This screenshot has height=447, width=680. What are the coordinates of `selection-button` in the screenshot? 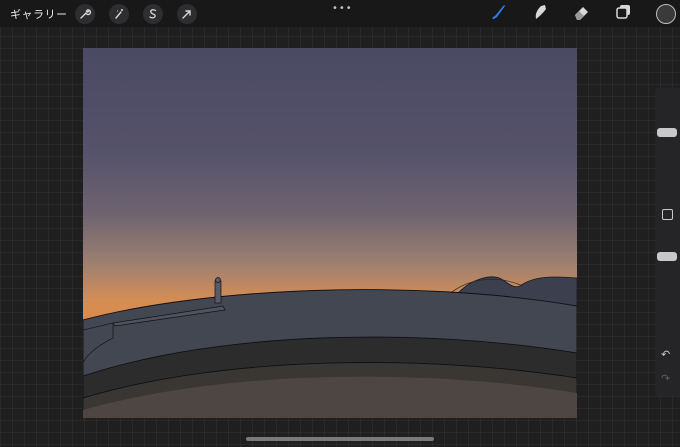 It's located at (153, 14).